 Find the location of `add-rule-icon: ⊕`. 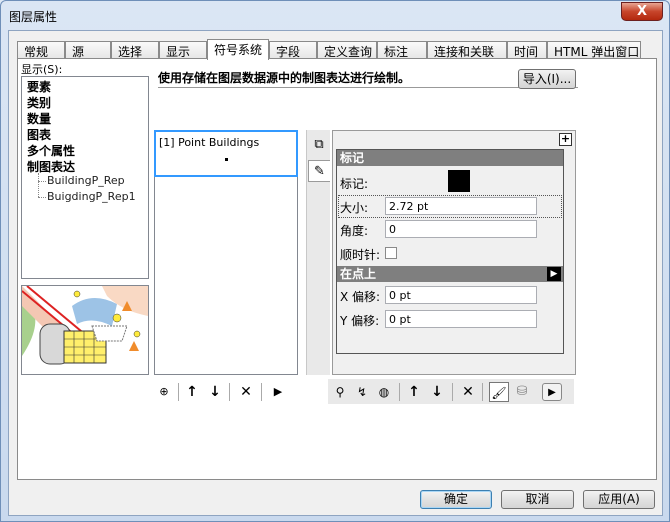

add-rule-icon: ⊕ is located at coordinates (164, 392).